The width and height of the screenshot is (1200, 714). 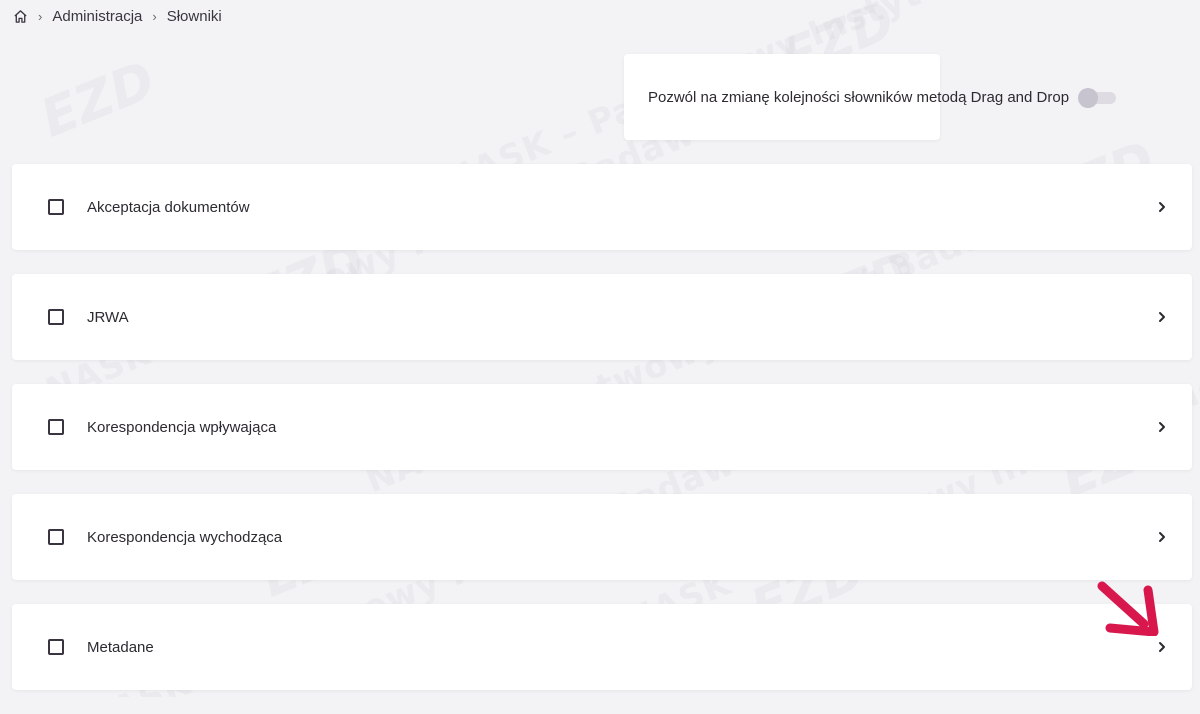 What do you see at coordinates (20, 16) in the screenshot?
I see `home-icon` at bounding box center [20, 16].